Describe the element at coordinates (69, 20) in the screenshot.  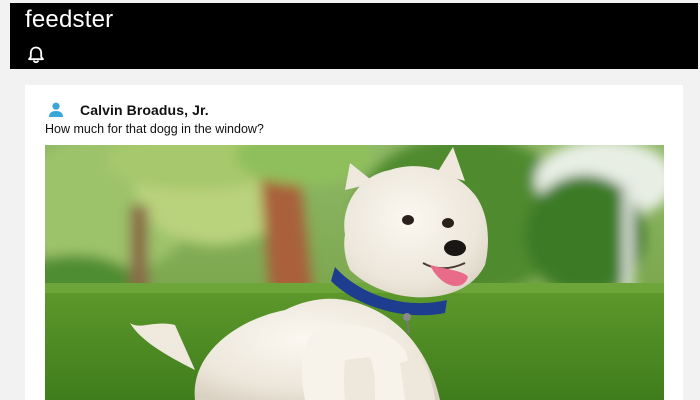
I see `app-logo: feedster` at that location.